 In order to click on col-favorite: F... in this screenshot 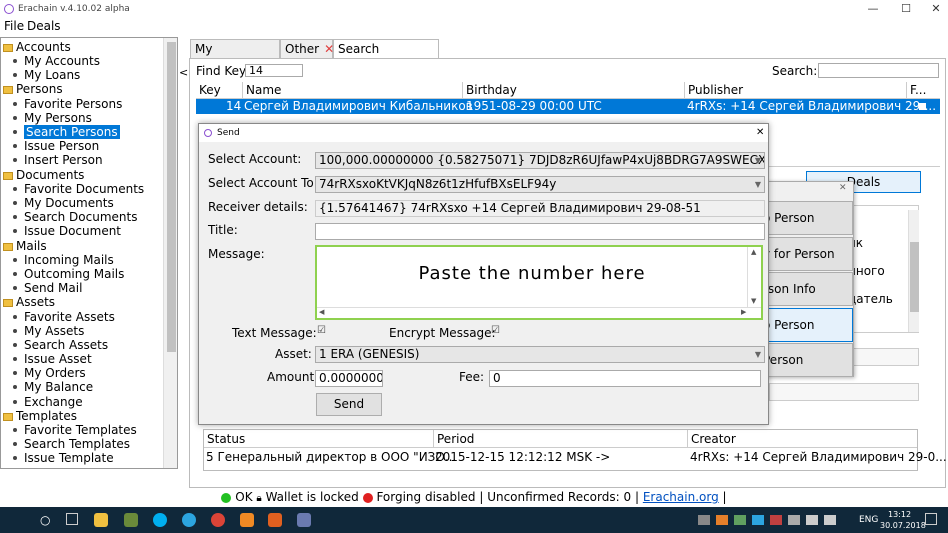, I will do `click(918, 90)`.